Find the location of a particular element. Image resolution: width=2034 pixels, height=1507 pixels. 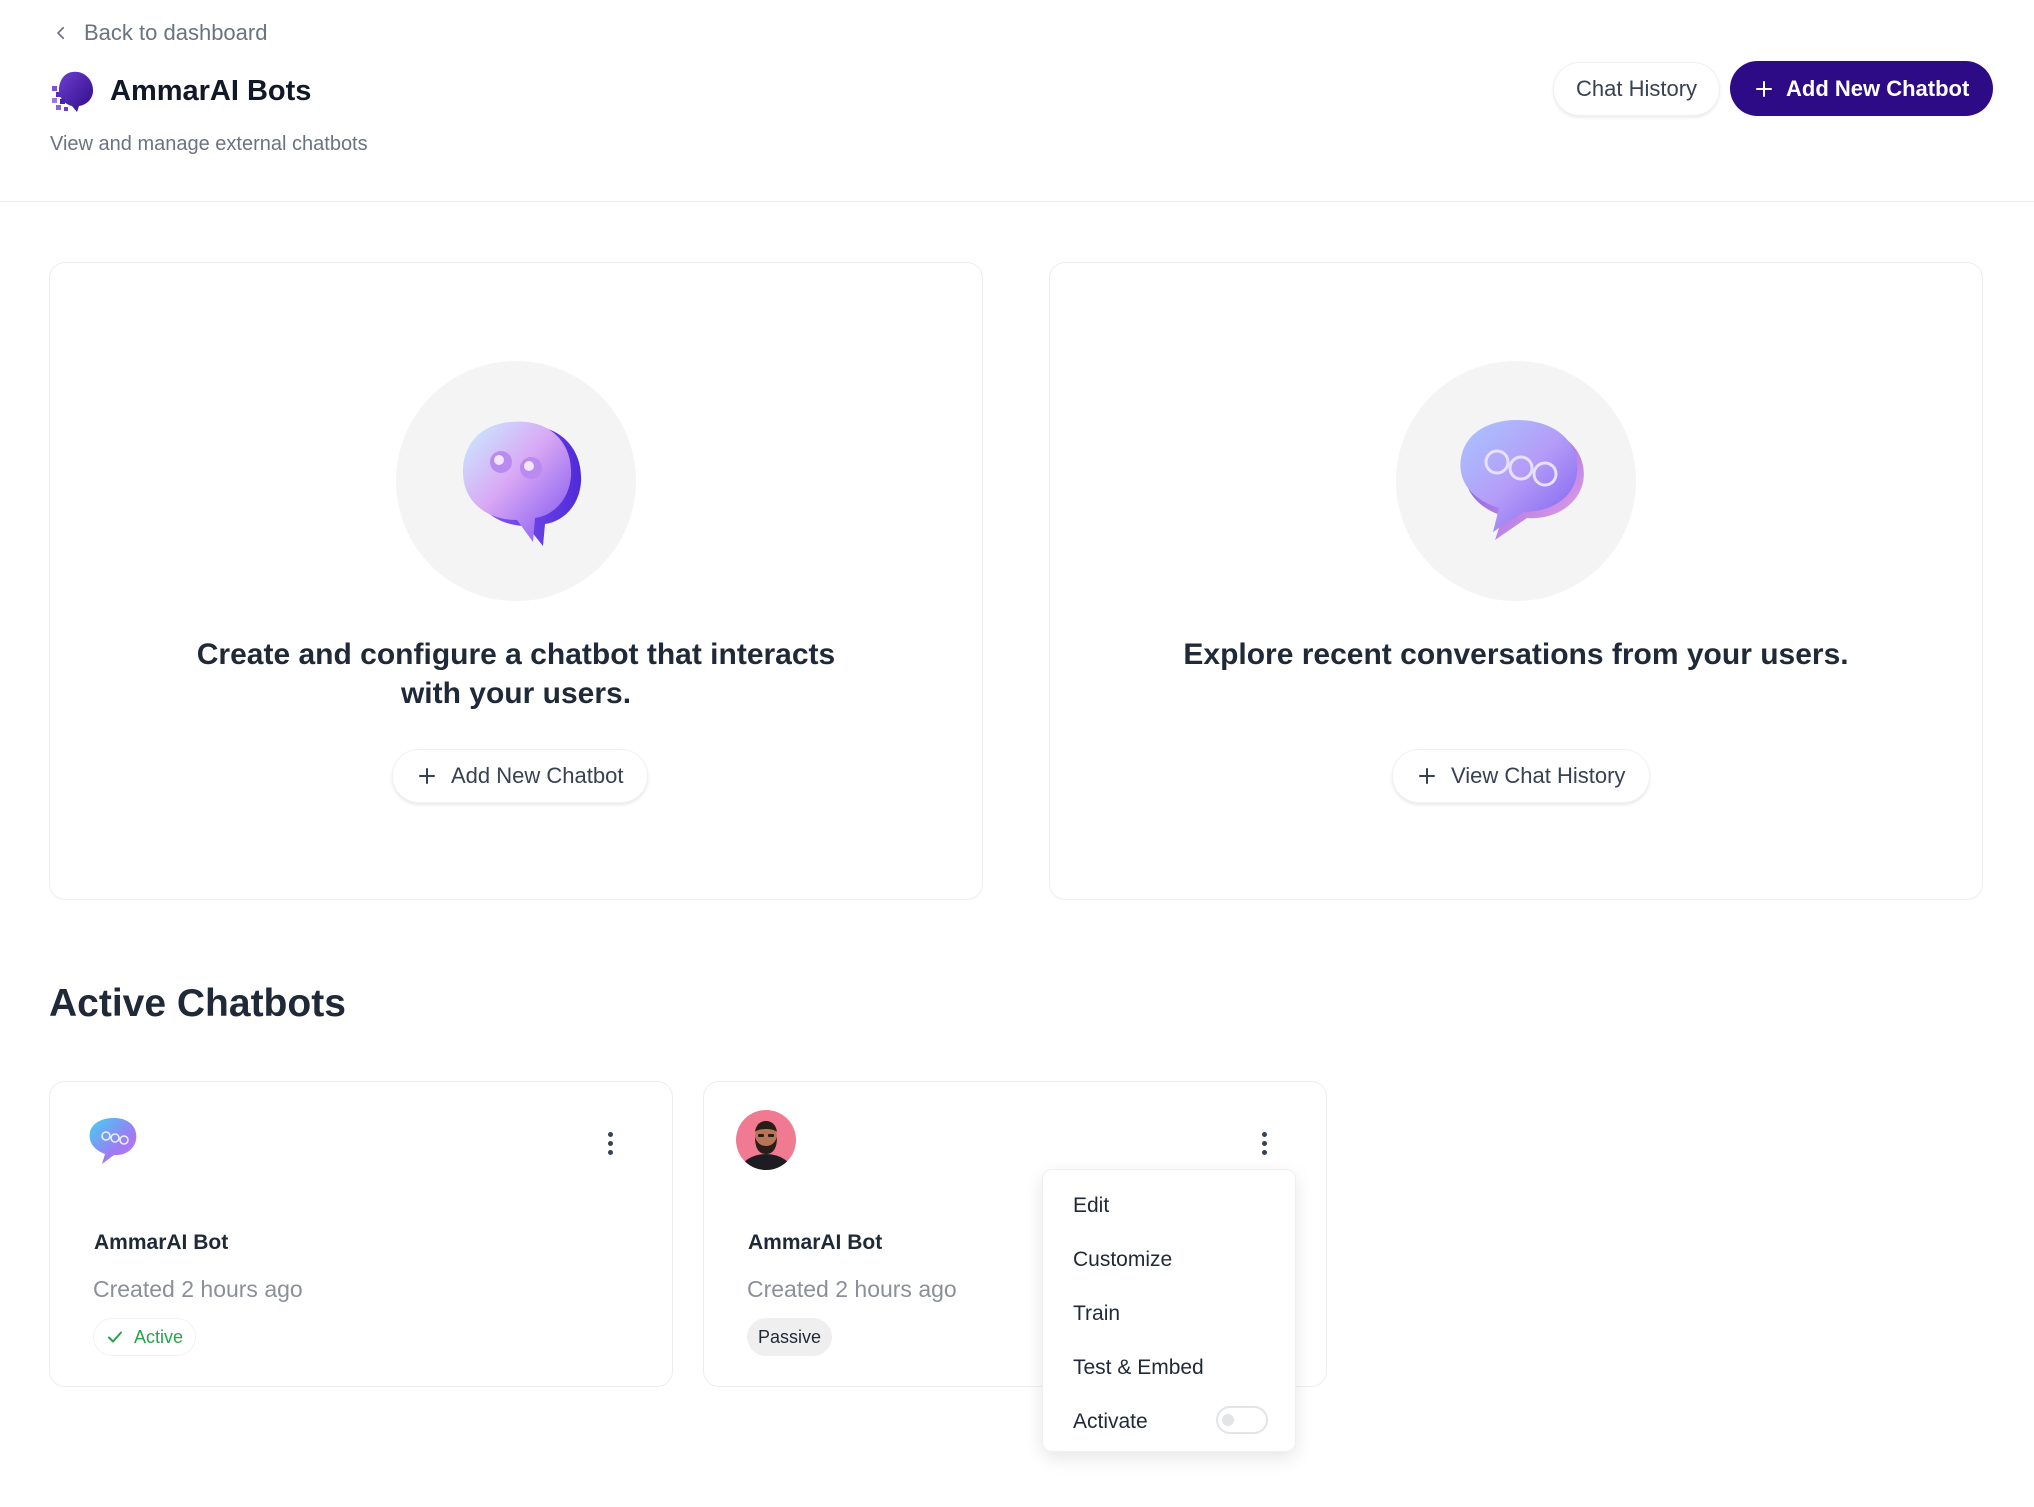

status-badge: Passive is located at coordinates (790, 1337).